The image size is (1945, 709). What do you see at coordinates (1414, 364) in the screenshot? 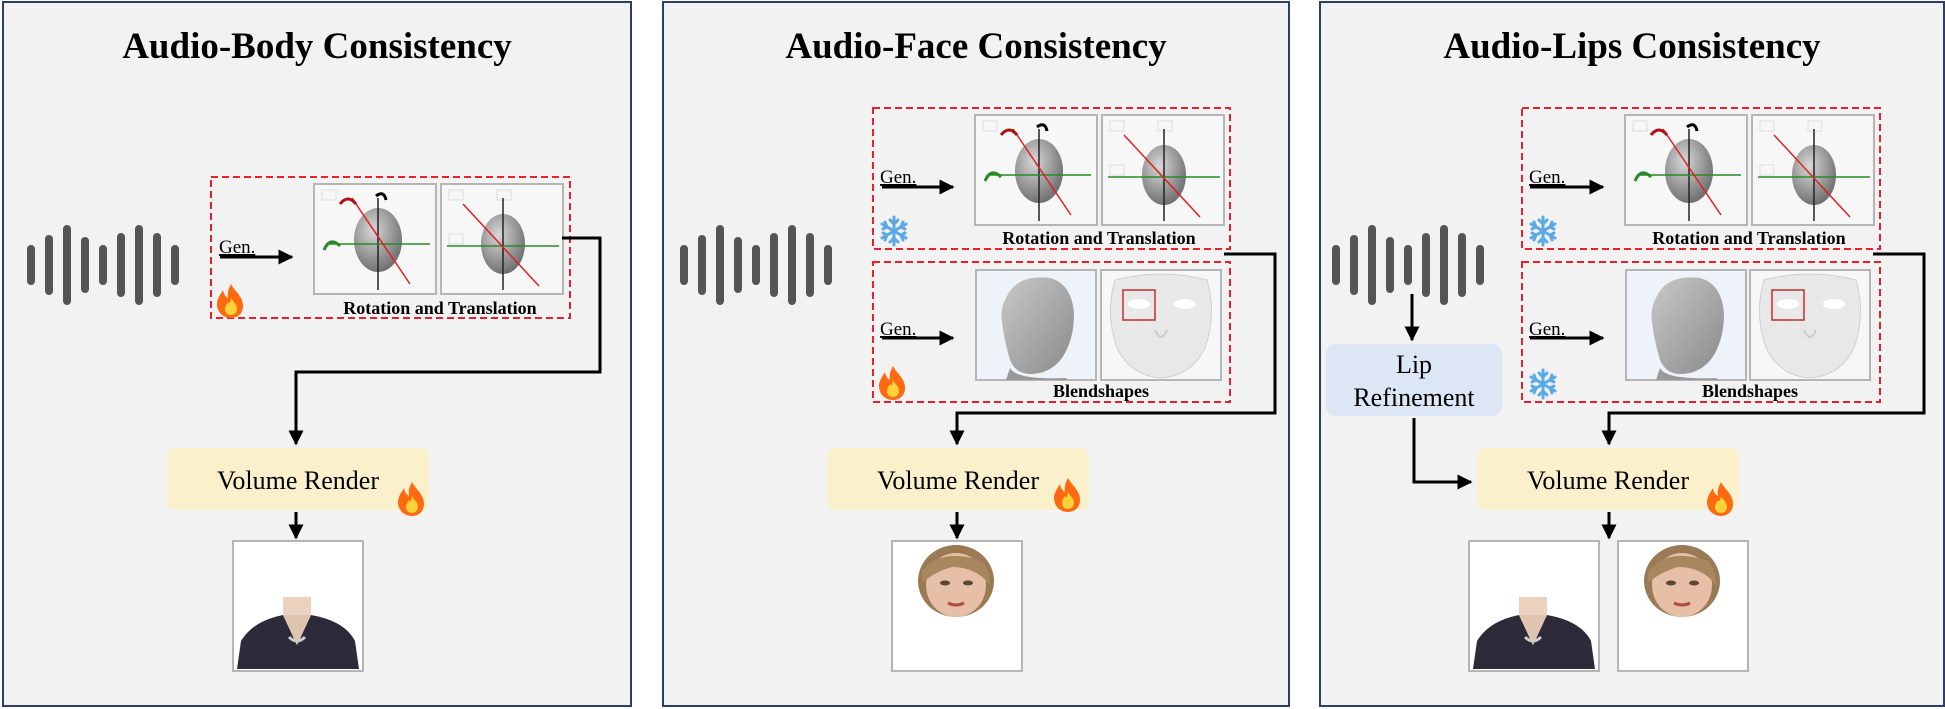
I see `lip-refinement-label-line1: Lip` at bounding box center [1414, 364].